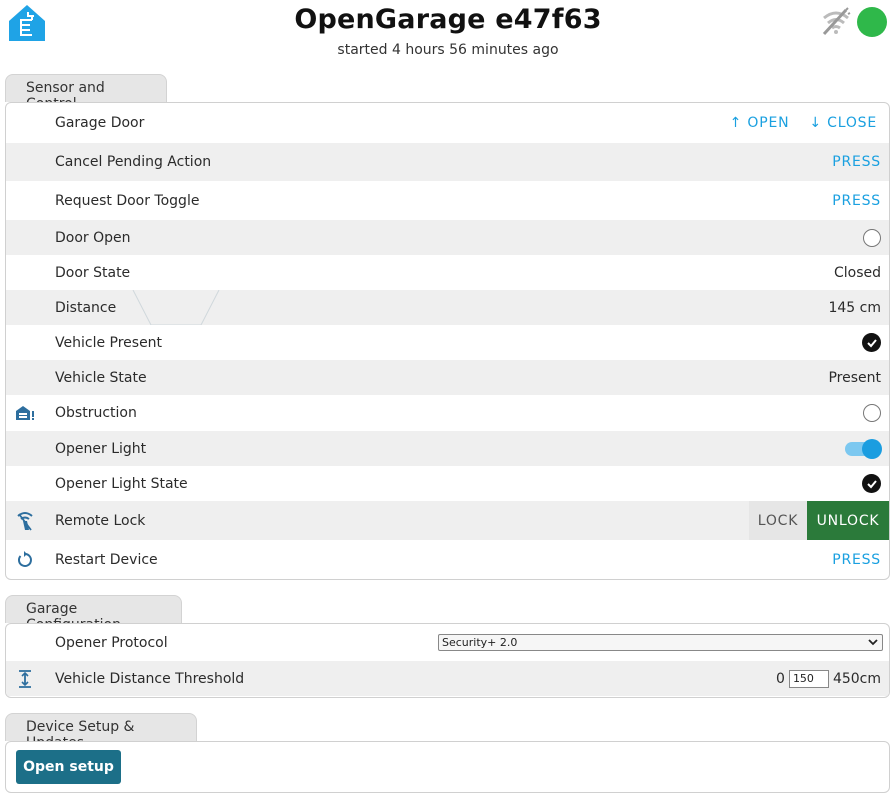 The image size is (896, 800). I want to click on door-open-row: Door Open, so click(447, 237).